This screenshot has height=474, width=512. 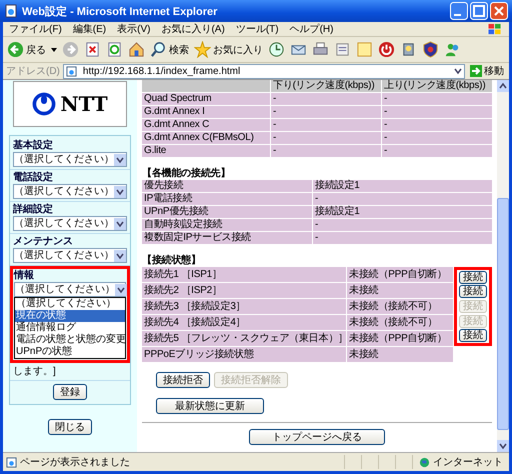 What do you see at coordinates (193, 29) in the screenshot?
I see `menu-item: お気に入り(A)` at bounding box center [193, 29].